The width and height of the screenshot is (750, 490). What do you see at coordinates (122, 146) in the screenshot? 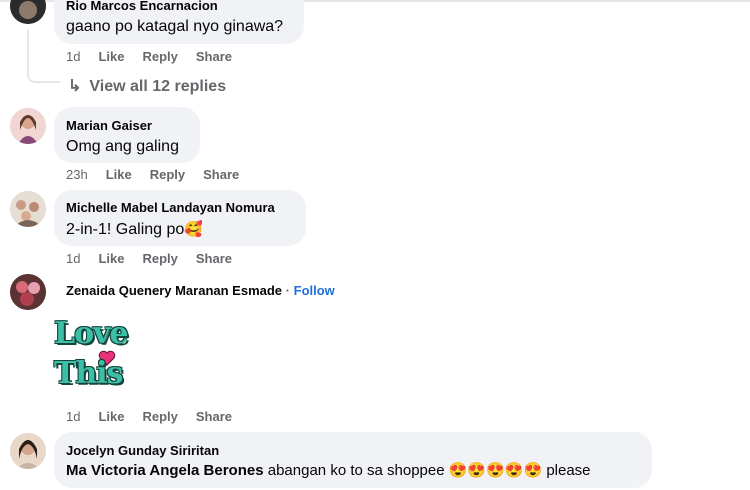
I see `comment-text: Omg ang galing` at bounding box center [122, 146].